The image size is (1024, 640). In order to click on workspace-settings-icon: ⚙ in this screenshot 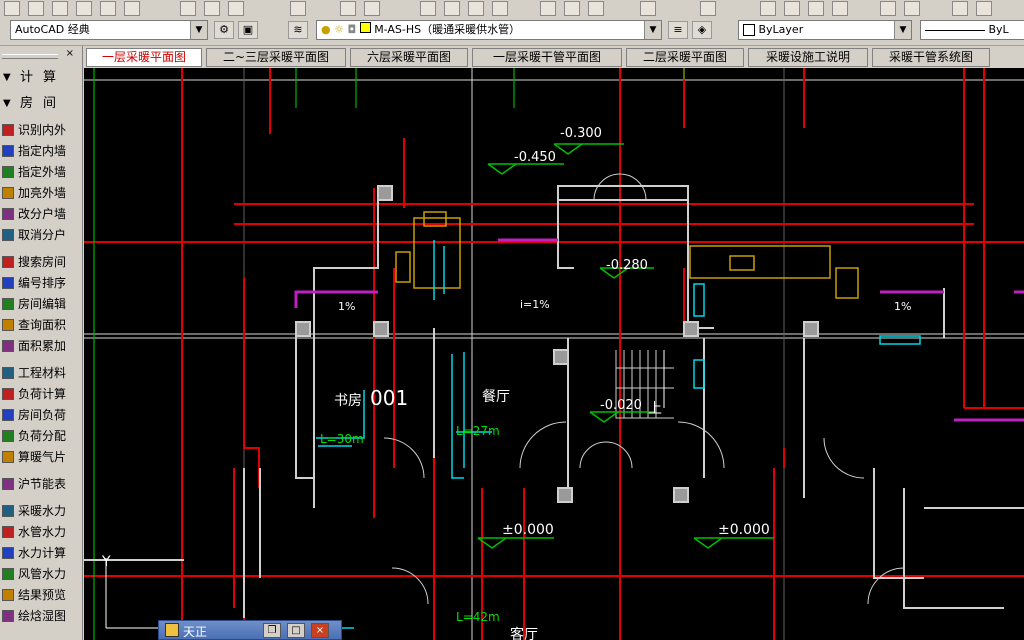, I will do `click(224, 30)`.